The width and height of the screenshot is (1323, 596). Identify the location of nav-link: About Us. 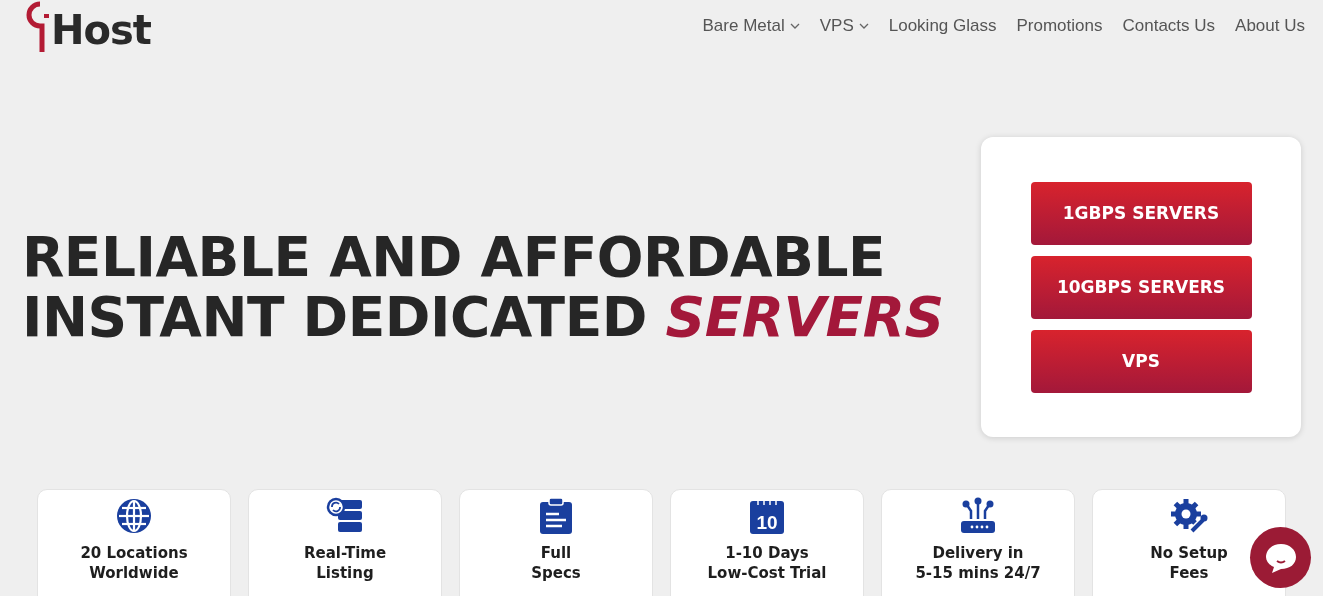
(1270, 26).